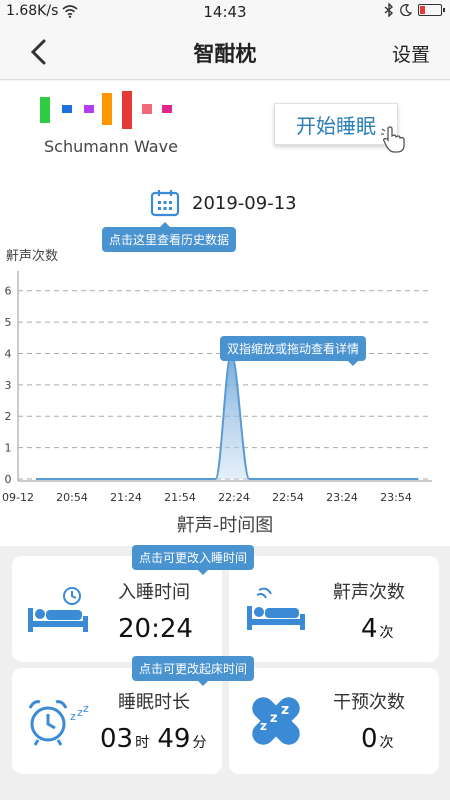 This screenshot has height=800, width=450. What do you see at coordinates (8, 322) in the screenshot?
I see `y-tick-label: 5` at bounding box center [8, 322].